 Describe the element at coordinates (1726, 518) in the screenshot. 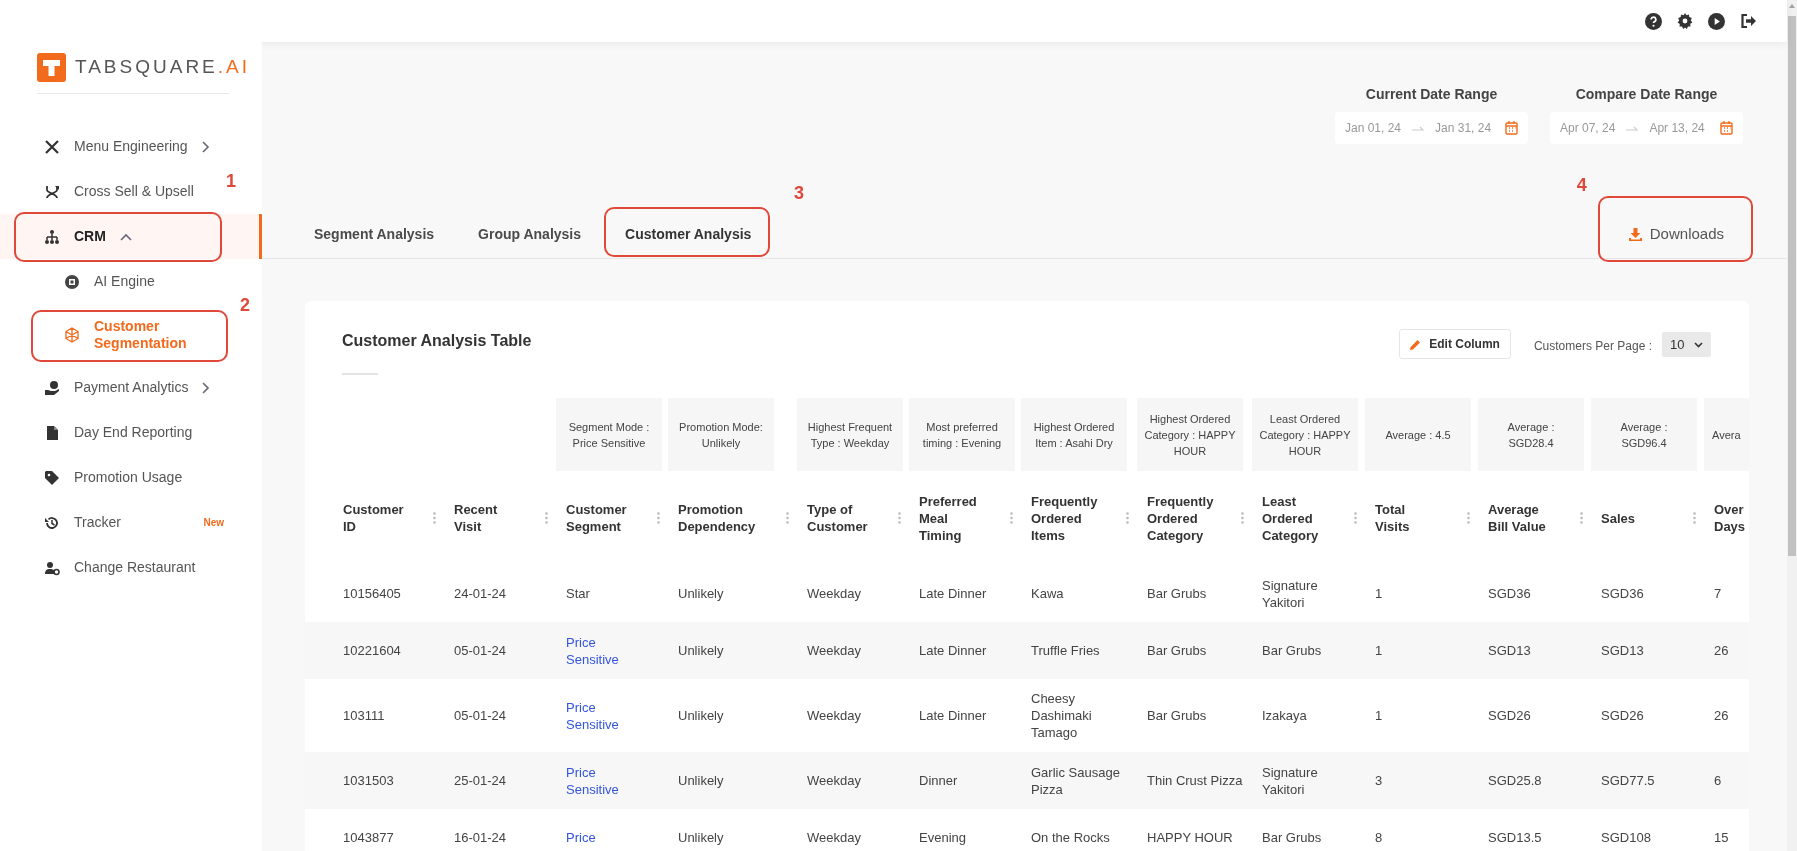

I see `column-header: Over Days` at that location.